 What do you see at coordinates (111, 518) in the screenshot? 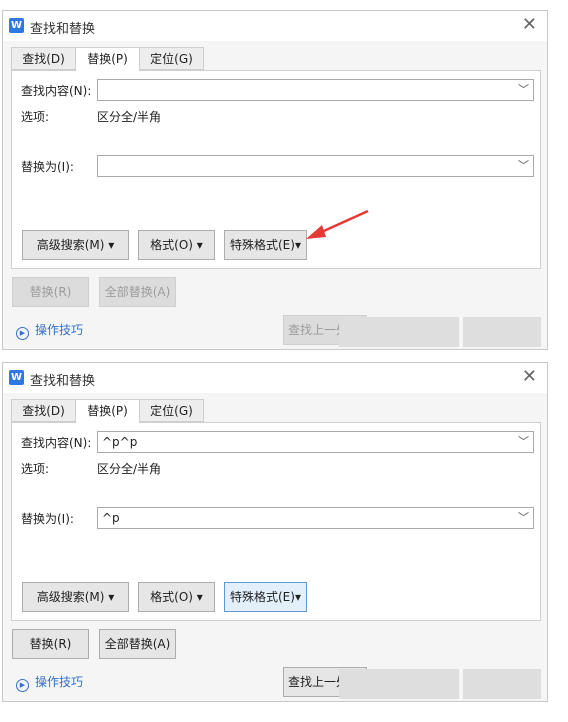
I see `replace-input-value: ^p` at bounding box center [111, 518].